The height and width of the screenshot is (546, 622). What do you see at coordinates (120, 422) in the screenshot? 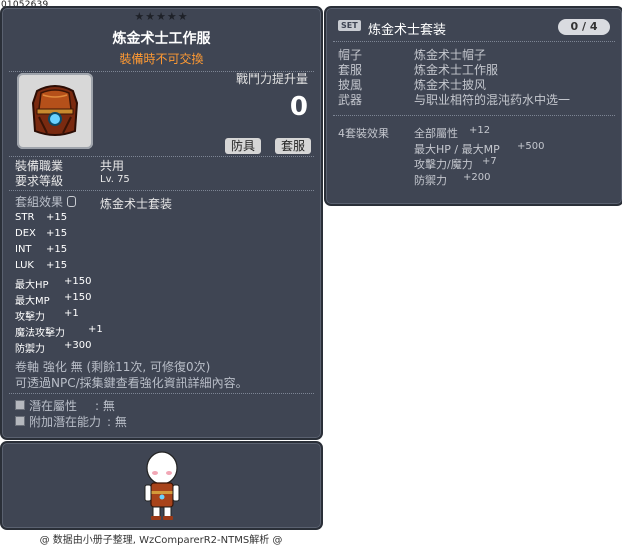
I see `bonus-potential-value: 無` at bounding box center [120, 422].